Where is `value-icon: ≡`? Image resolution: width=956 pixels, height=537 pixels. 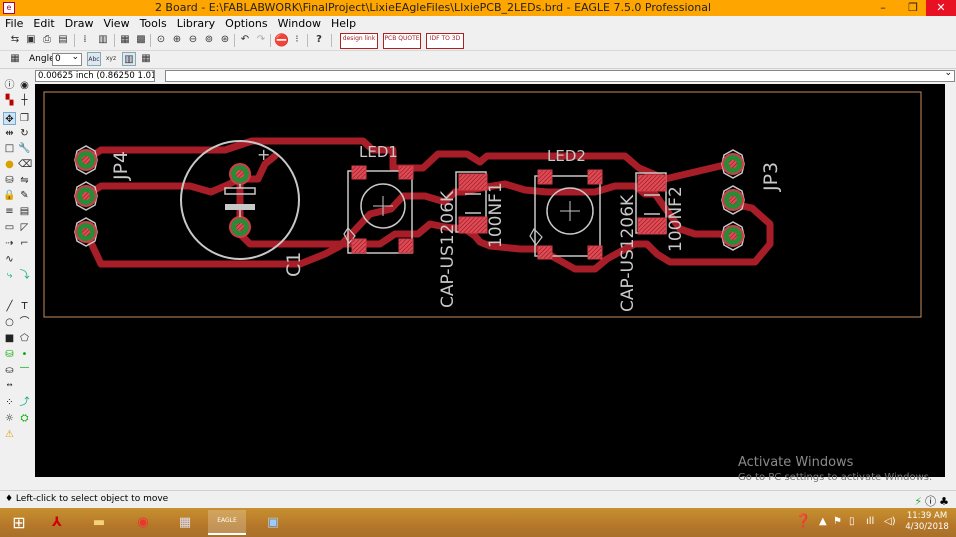 value-icon: ≡ is located at coordinates (9, 211).